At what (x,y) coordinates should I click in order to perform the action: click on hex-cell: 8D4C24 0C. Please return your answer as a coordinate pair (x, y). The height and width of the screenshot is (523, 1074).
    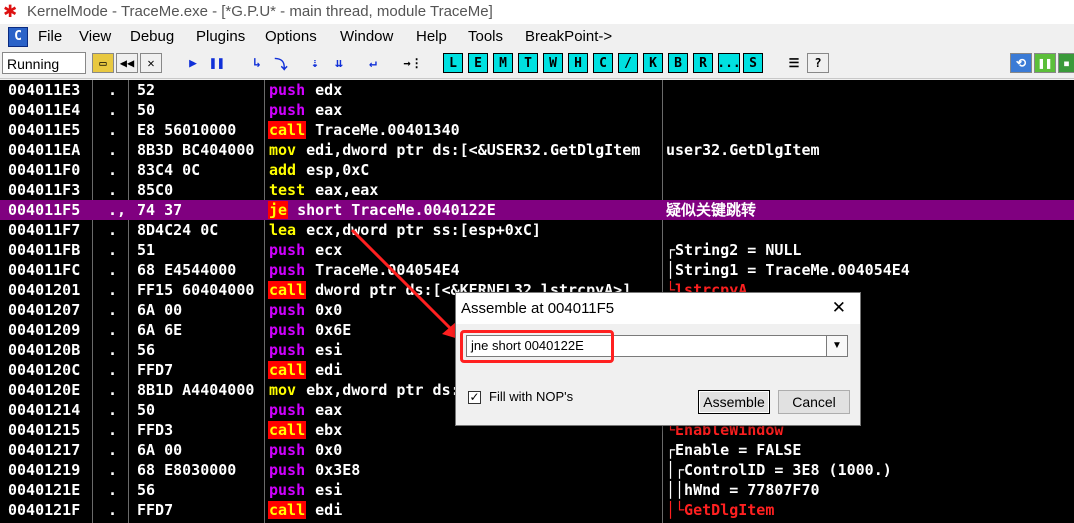
    Looking at the image, I should click on (178, 230).